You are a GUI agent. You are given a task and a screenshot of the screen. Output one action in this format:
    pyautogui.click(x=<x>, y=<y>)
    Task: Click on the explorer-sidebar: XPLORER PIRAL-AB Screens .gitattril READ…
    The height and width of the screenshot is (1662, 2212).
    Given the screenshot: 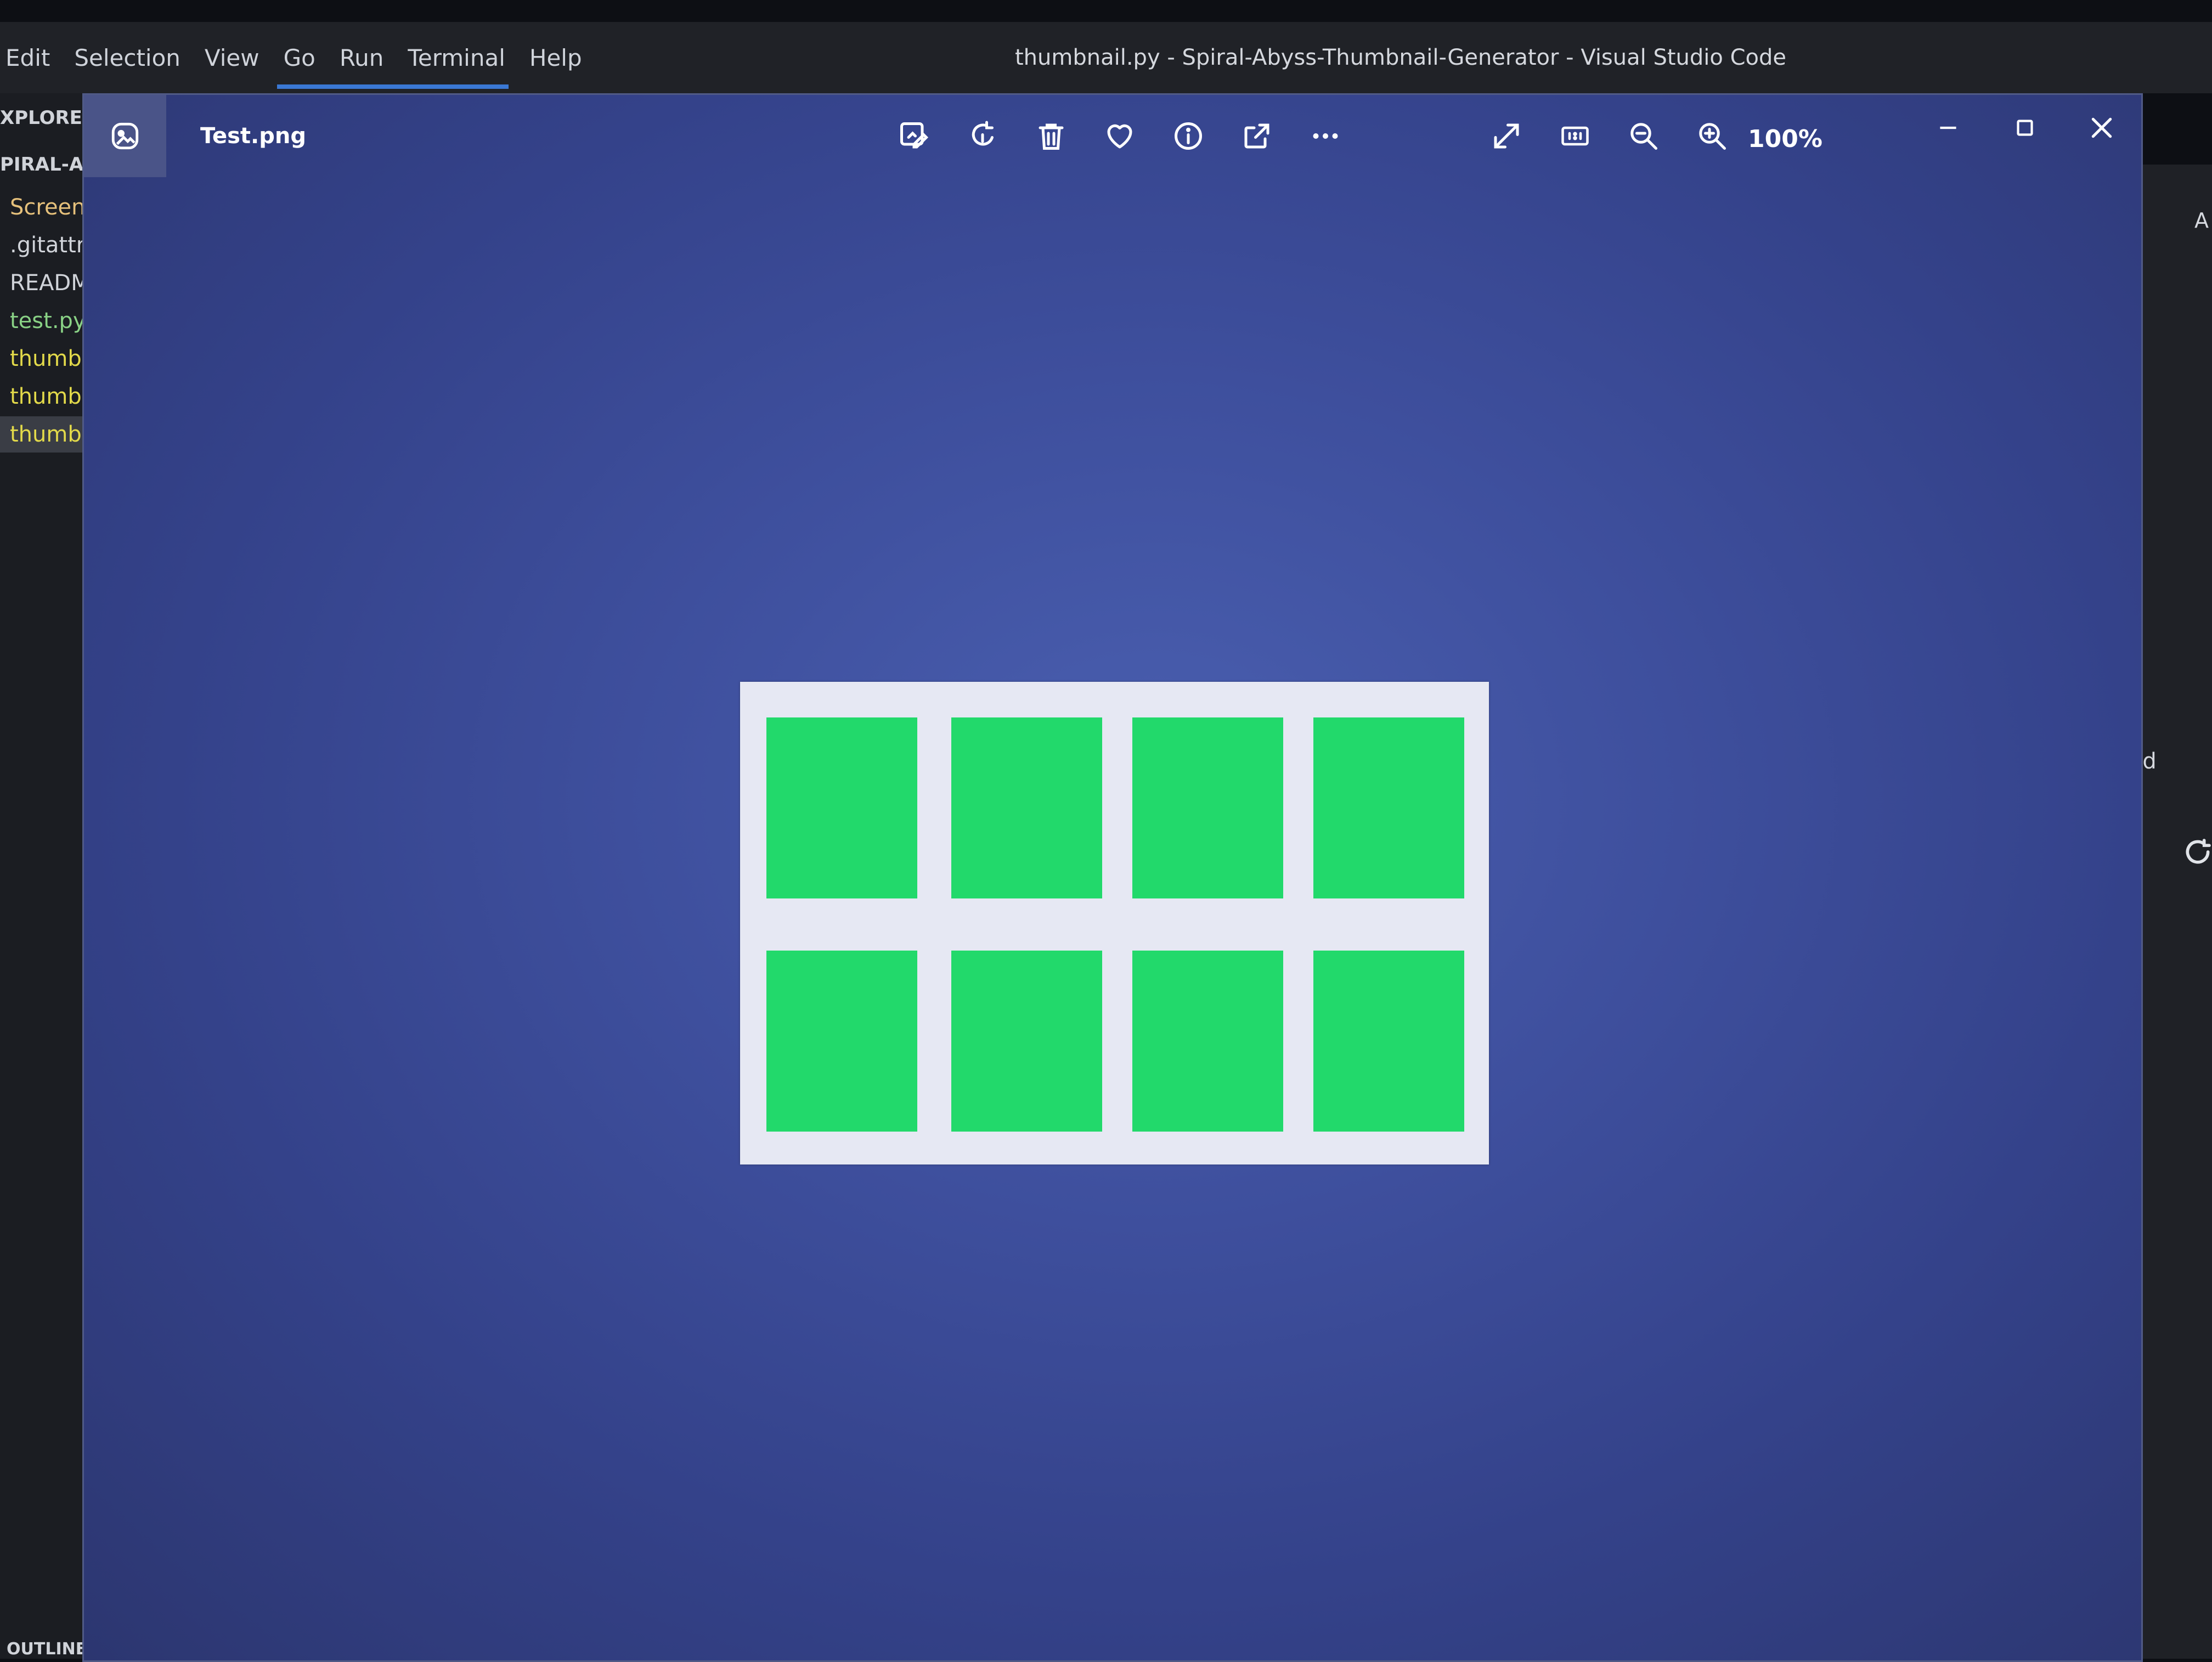 What is the action you would take?
    pyautogui.click(x=46, y=876)
    